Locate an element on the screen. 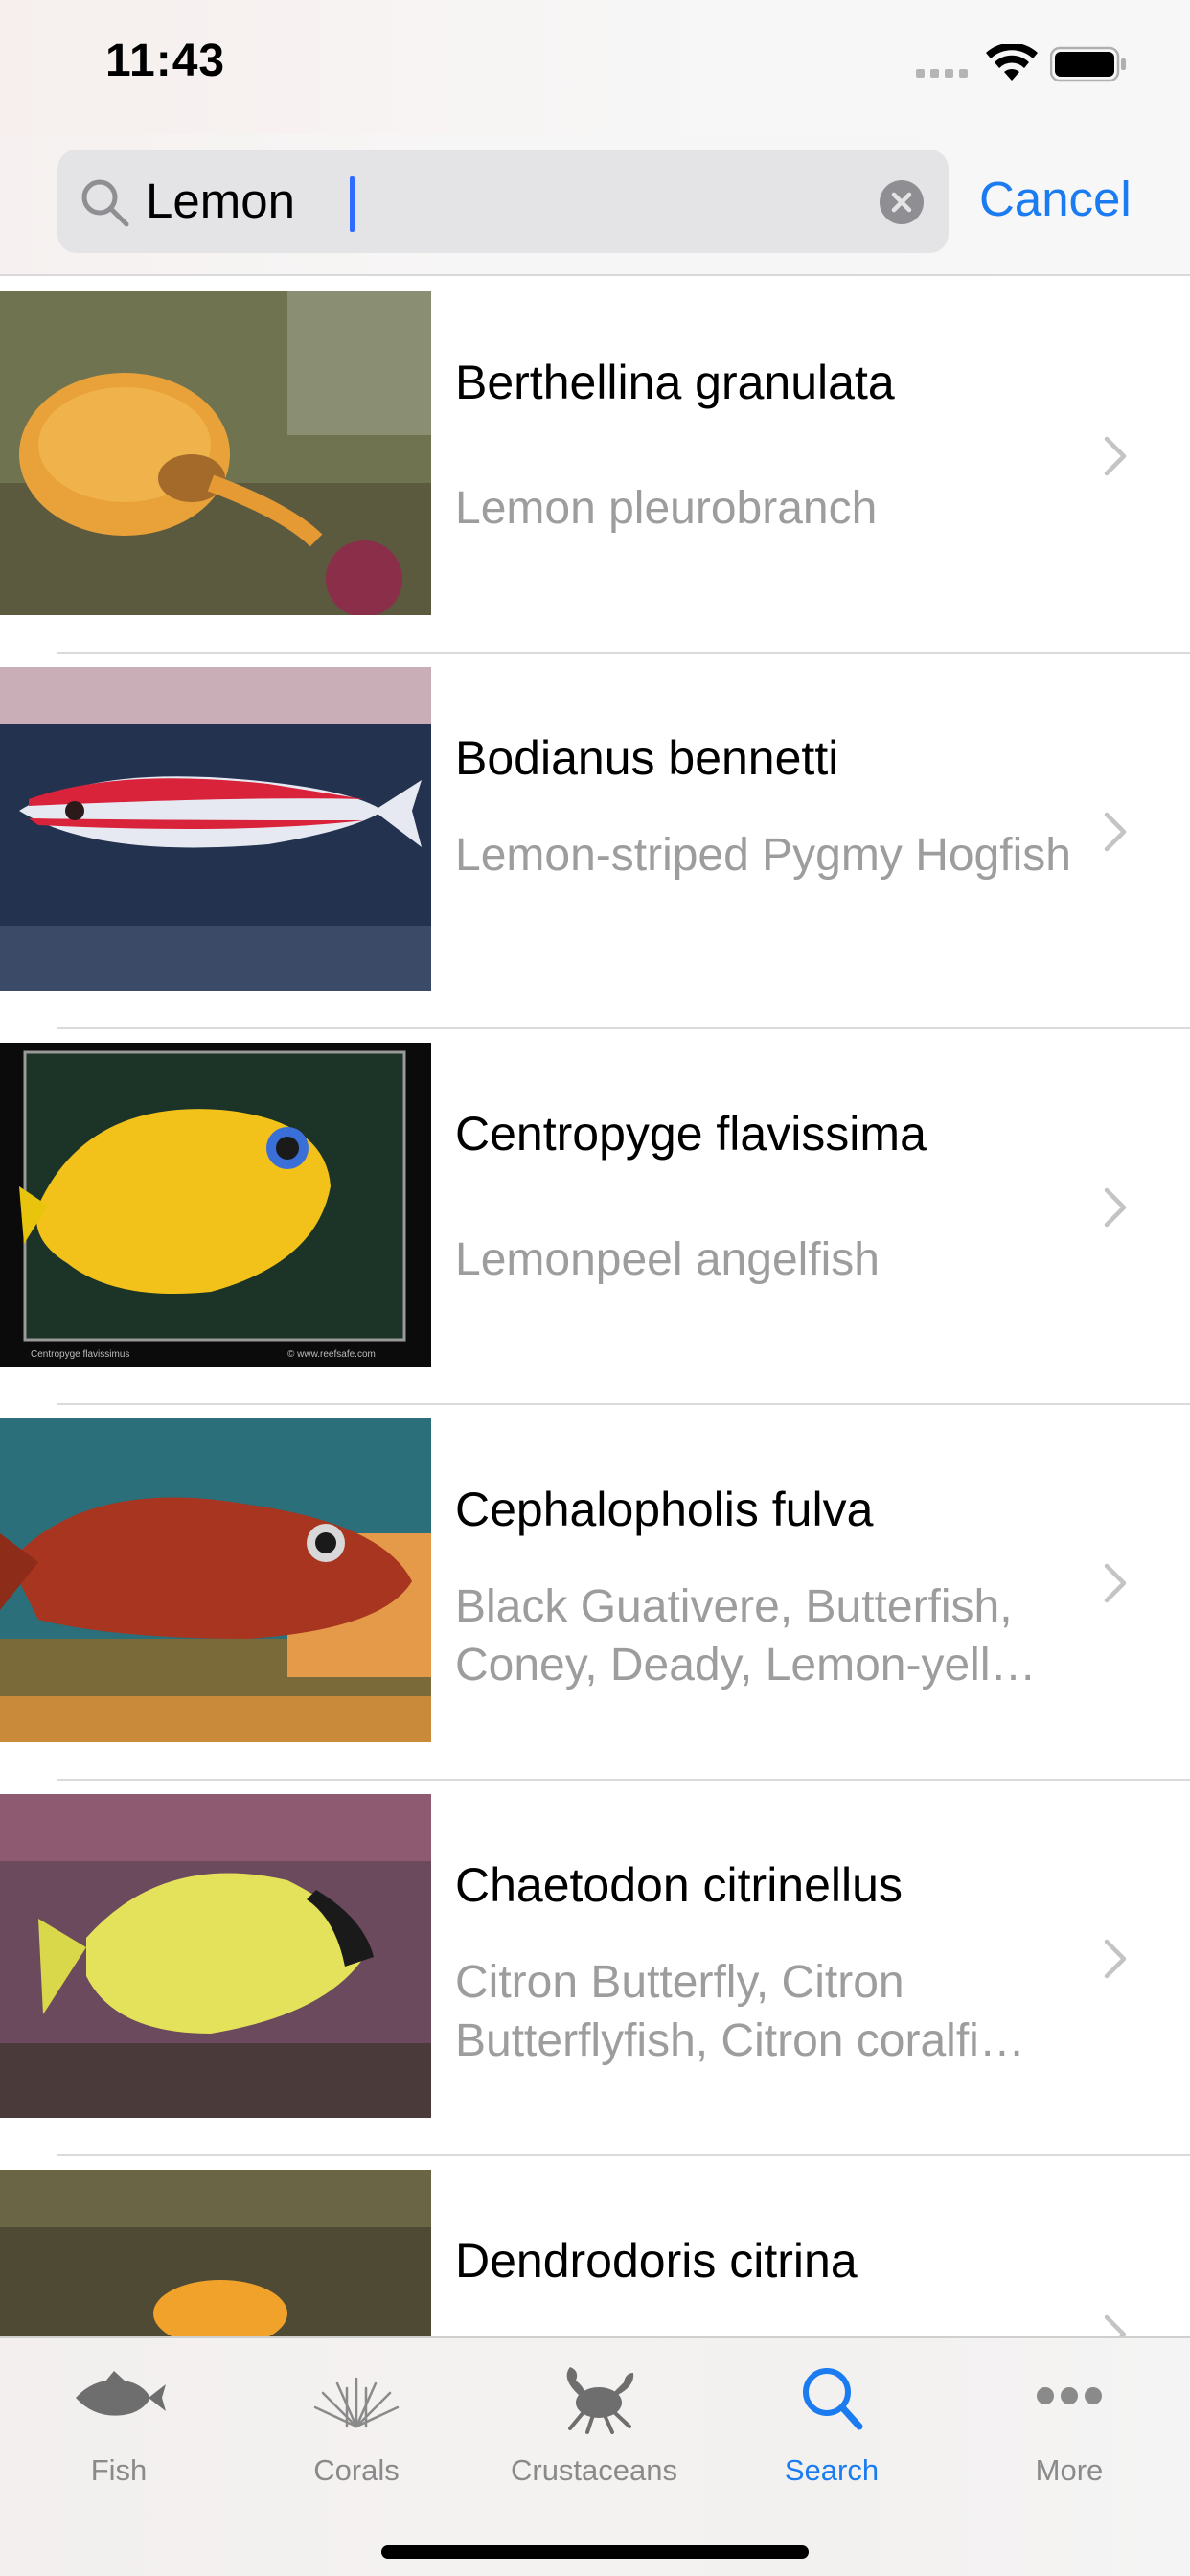 The height and width of the screenshot is (2576, 1190). clear-icon is located at coordinates (902, 202).